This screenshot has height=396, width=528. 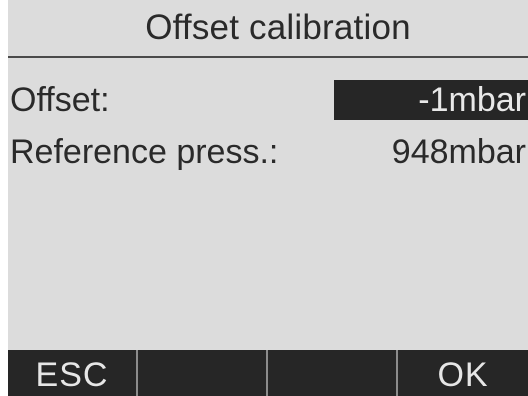 I want to click on reference-pressure-row: Reference press.: 948mbar, so click(x=268, y=152).